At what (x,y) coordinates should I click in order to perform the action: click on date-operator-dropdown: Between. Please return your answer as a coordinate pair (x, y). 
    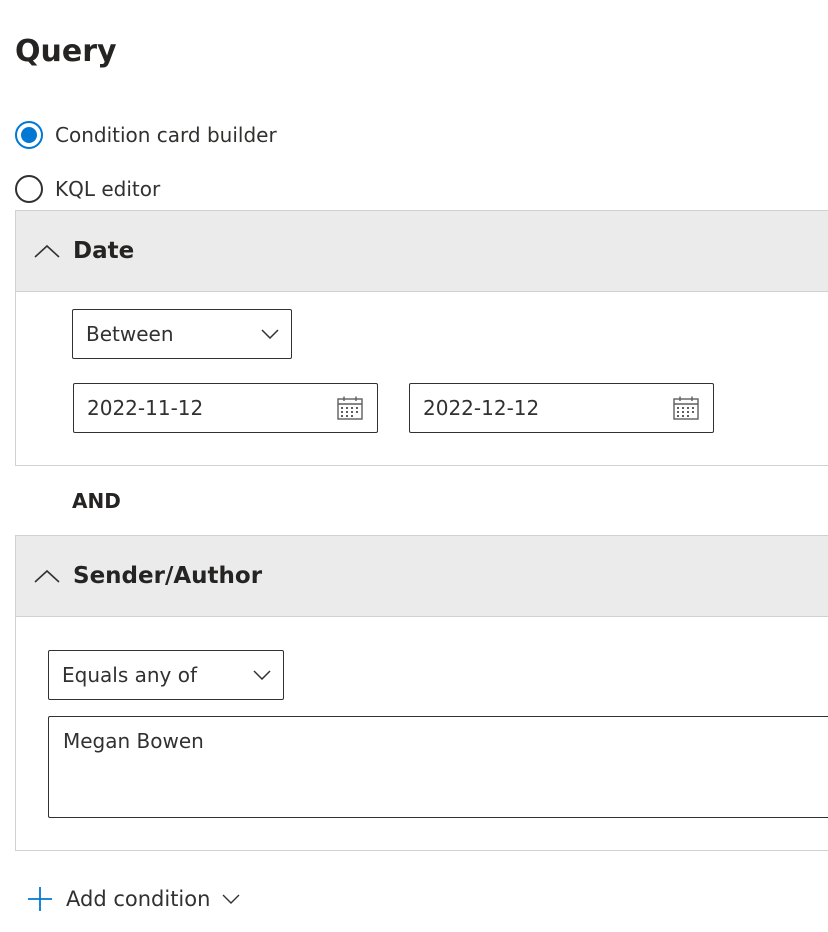
    Looking at the image, I should click on (182, 334).